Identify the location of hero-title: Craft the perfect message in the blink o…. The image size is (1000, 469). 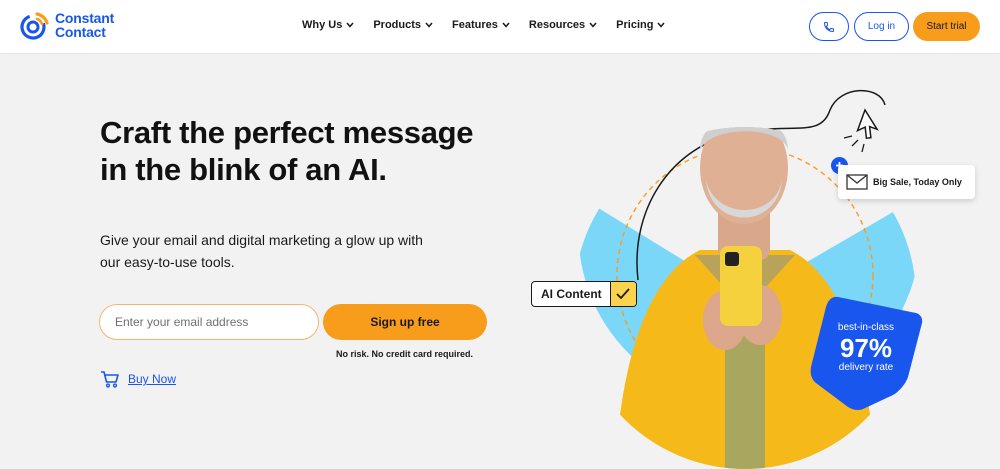
(287, 151).